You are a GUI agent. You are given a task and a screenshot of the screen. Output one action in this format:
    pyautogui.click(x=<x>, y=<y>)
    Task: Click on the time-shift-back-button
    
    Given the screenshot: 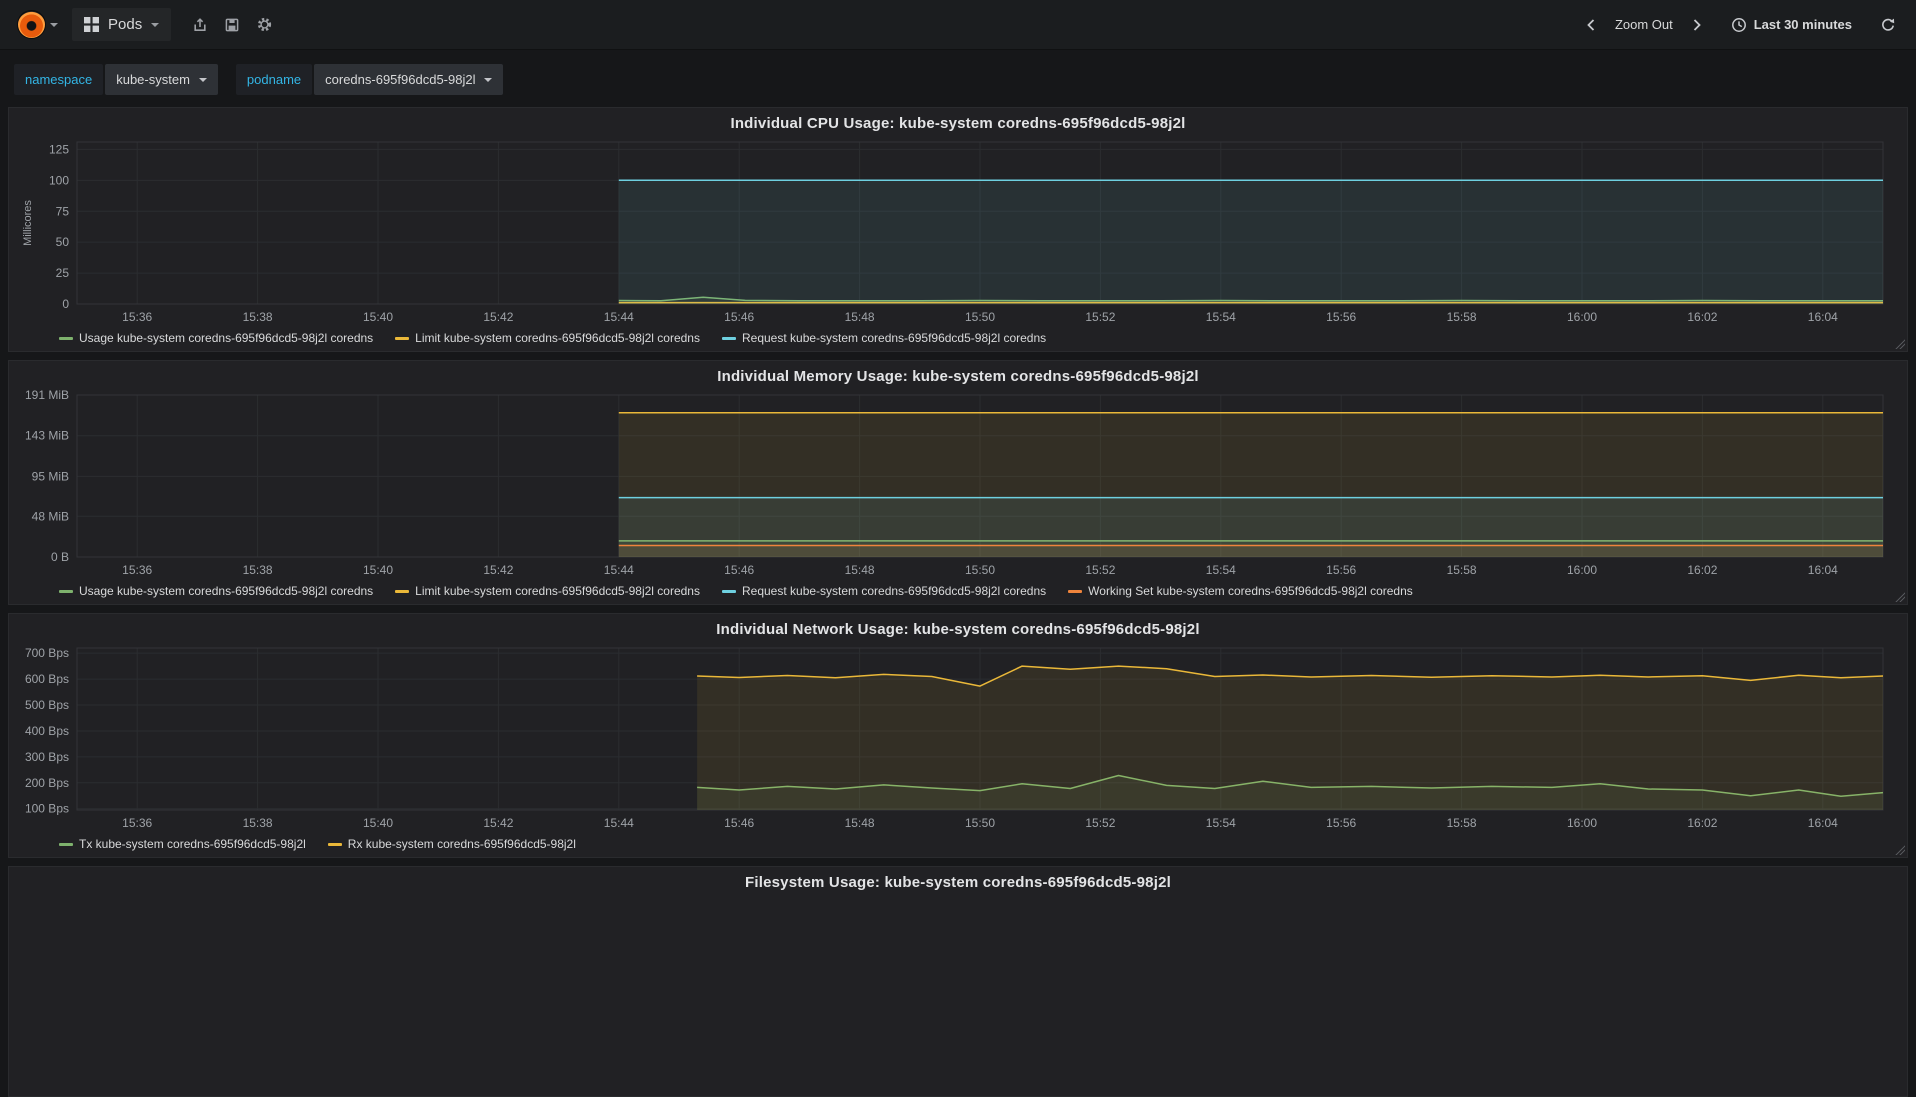 What is the action you would take?
    pyautogui.click(x=1591, y=25)
    